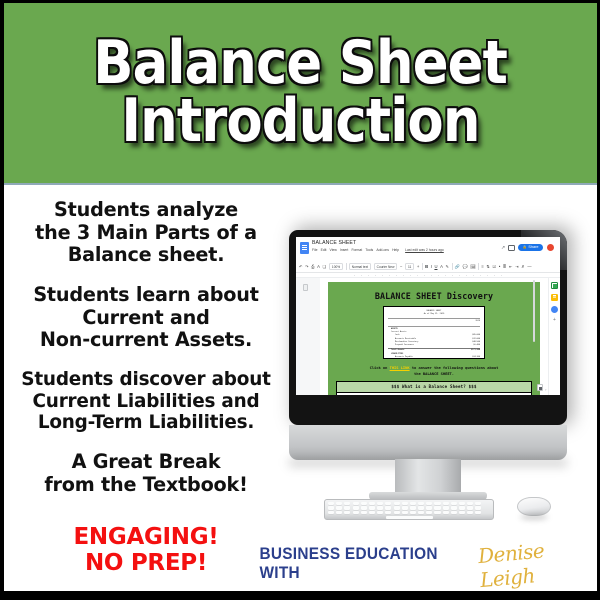 Image resolution: width=600 pixels, height=600 pixels. What do you see at coordinates (524, 247) in the screenshot?
I see `lock-icon: 🔒` at bounding box center [524, 247].